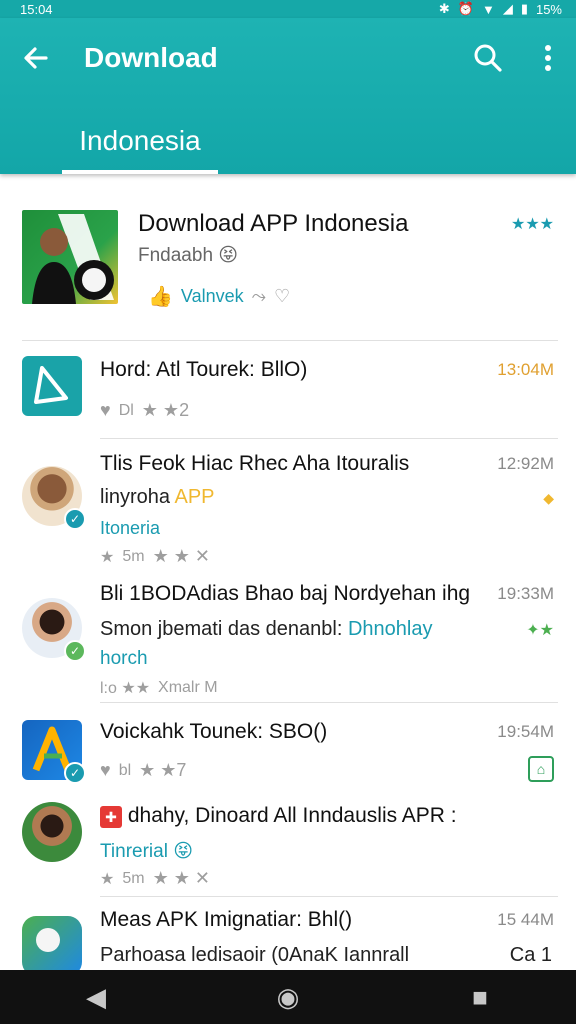  What do you see at coordinates (532, 224) in the screenshot?
I see `featured-rating: ★★★` at bounding box center [532, 224].